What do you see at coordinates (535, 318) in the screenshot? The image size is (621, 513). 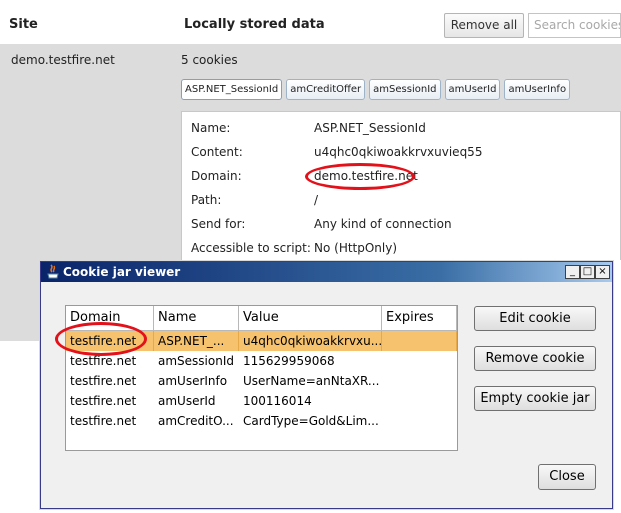 I see `edit-cookie-button: Edit cookie` at bounding box center [535, 318].